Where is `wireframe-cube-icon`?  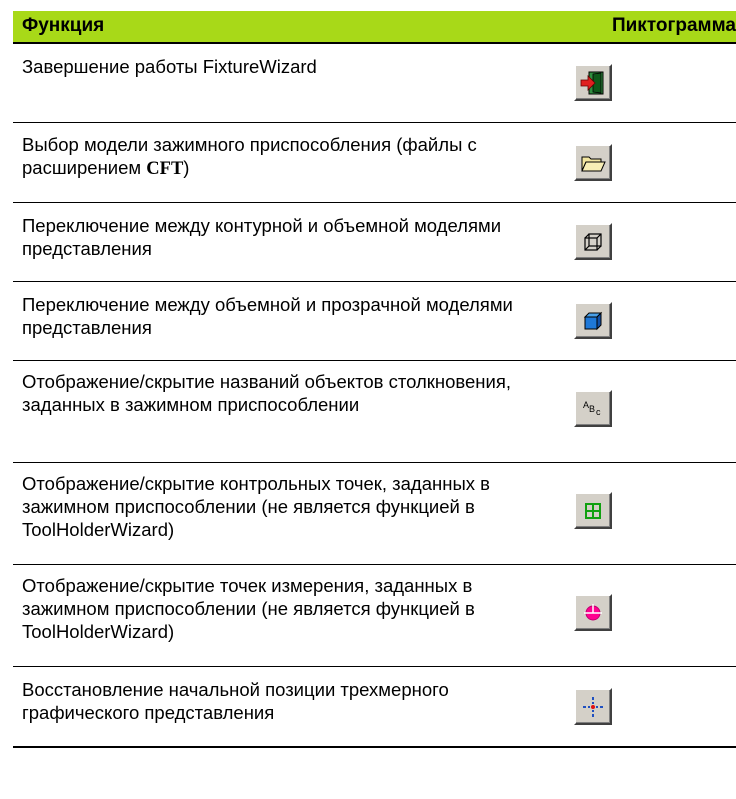
wireframe-cube-icon is located at coordinates (593, 242).